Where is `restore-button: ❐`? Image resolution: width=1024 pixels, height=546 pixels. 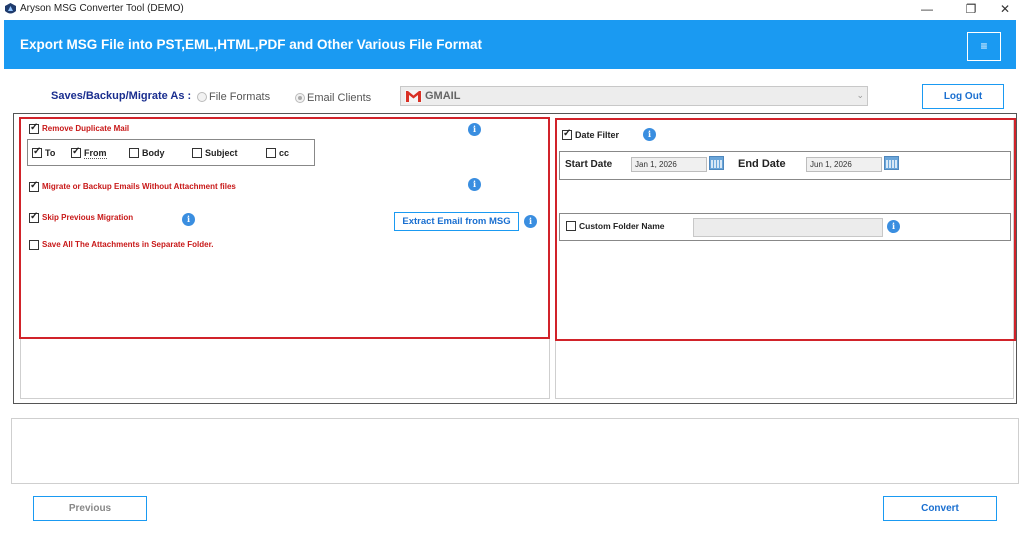 restore-button: ❐ is located at coordinates (971, 9).